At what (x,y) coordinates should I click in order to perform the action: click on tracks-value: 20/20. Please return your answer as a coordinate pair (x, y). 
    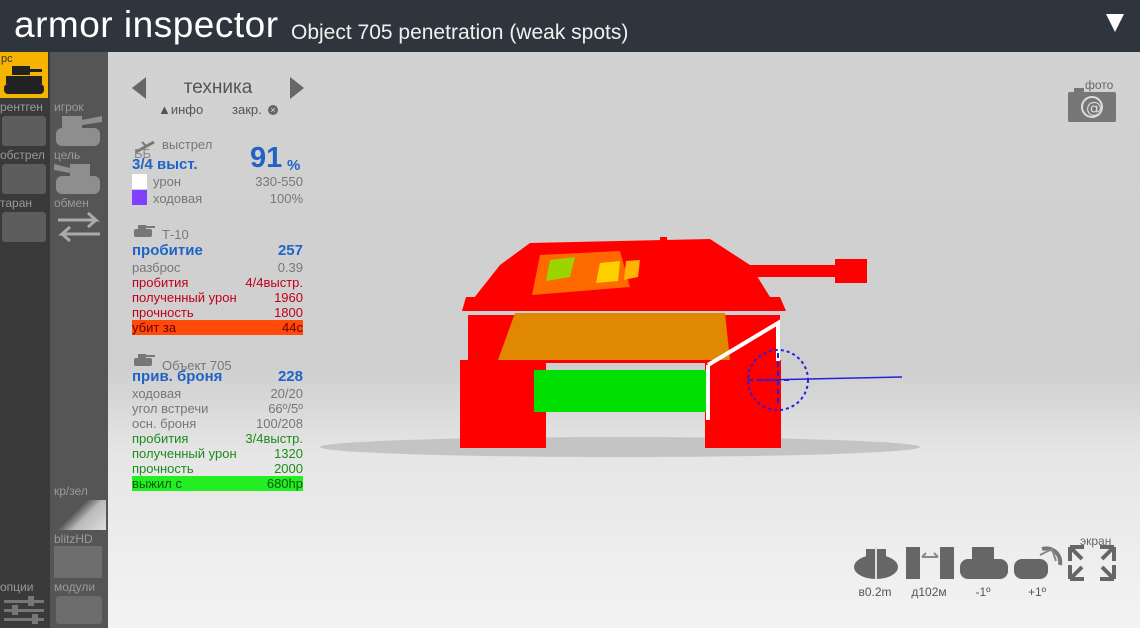
    Looking at the image, I should click on (286, 393).